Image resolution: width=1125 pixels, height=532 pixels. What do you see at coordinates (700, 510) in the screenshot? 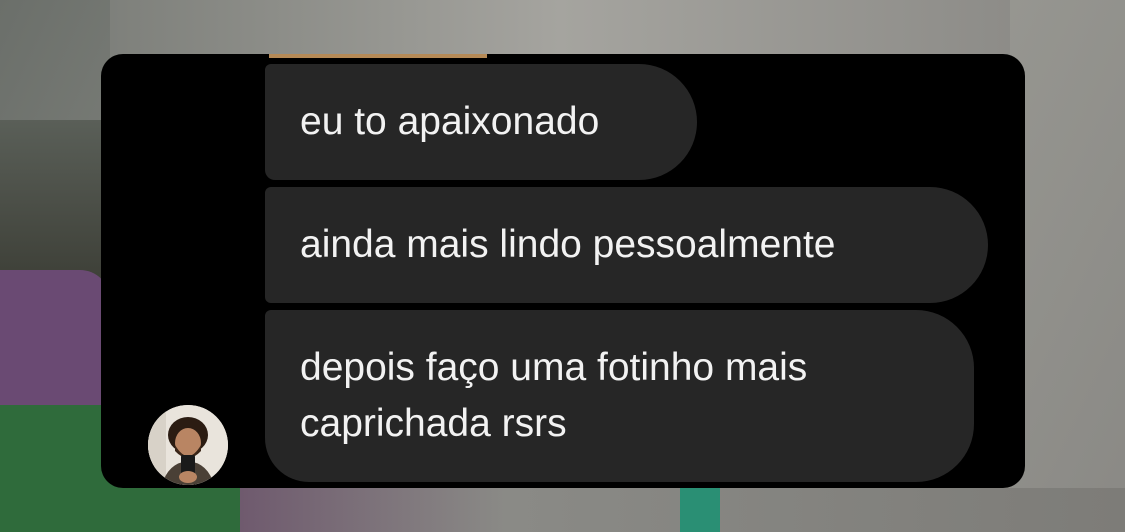
I see `background-teal-object` at bounding box center [700, 510].